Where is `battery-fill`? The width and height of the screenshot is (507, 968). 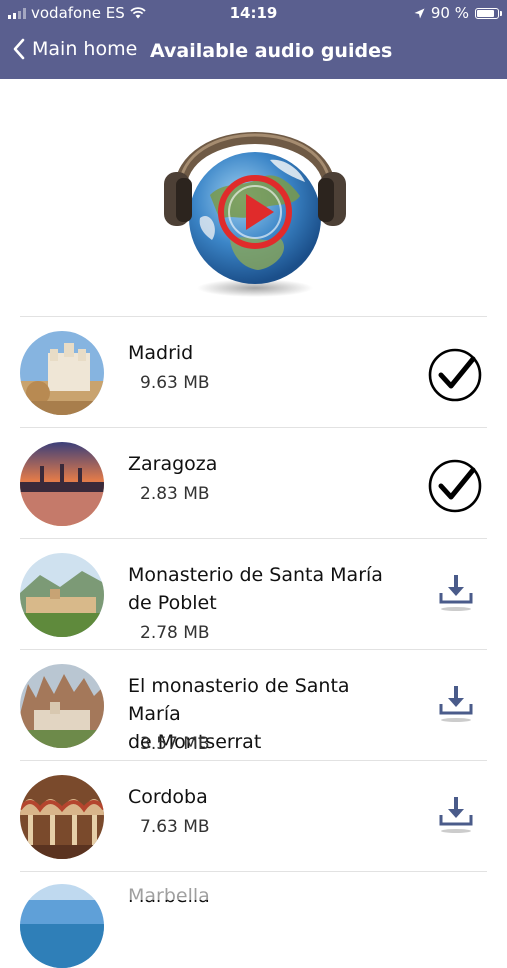
battery-fill is located at coordinates (485, 13).